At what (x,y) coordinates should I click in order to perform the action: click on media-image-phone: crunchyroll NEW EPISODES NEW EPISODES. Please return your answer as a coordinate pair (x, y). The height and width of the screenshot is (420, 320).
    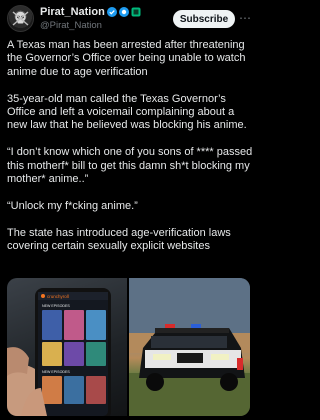
    Looking at the image, I should click on (67, 347).